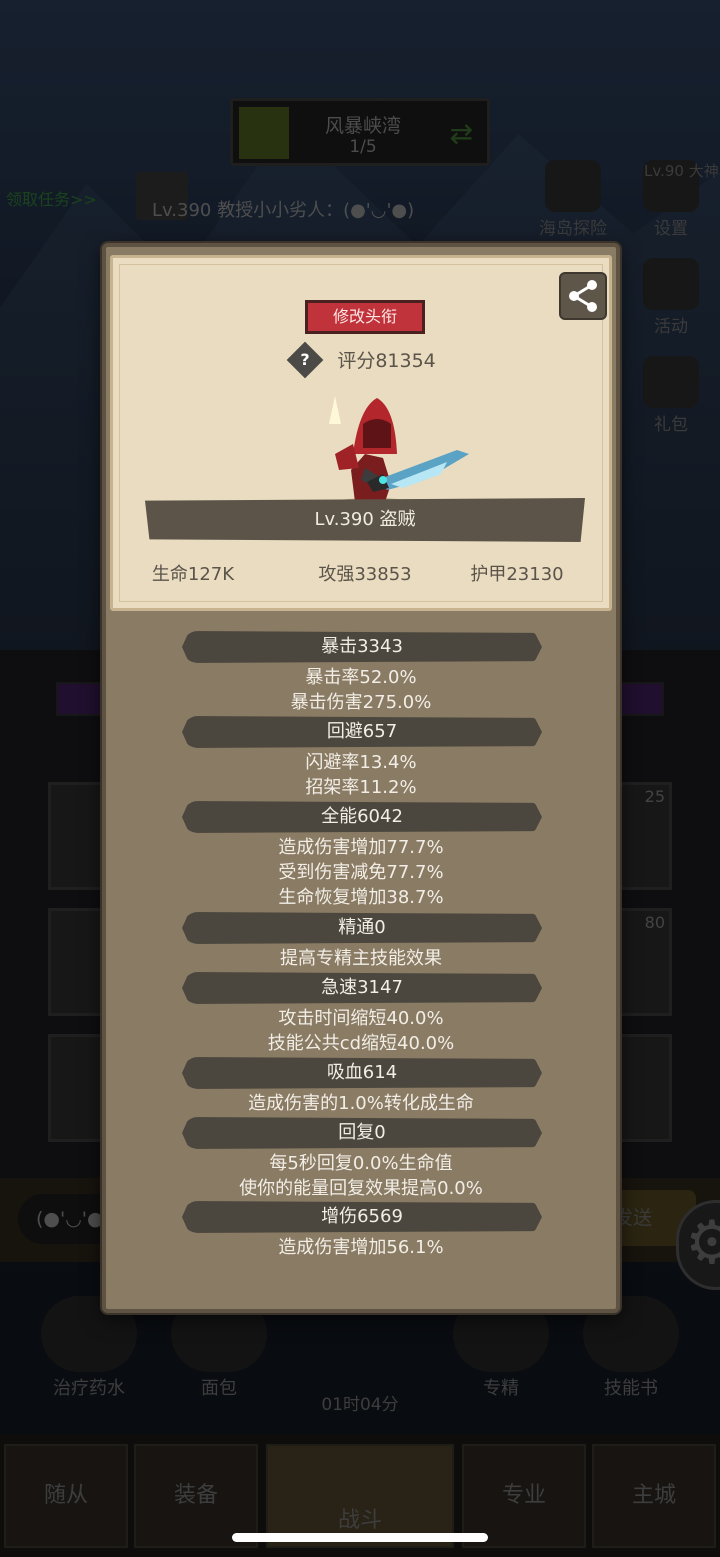  Describe the element at coordinates (361, 872) in the screenshot. I see `stat-detail: 受到伤害减免77.7%` at that location.